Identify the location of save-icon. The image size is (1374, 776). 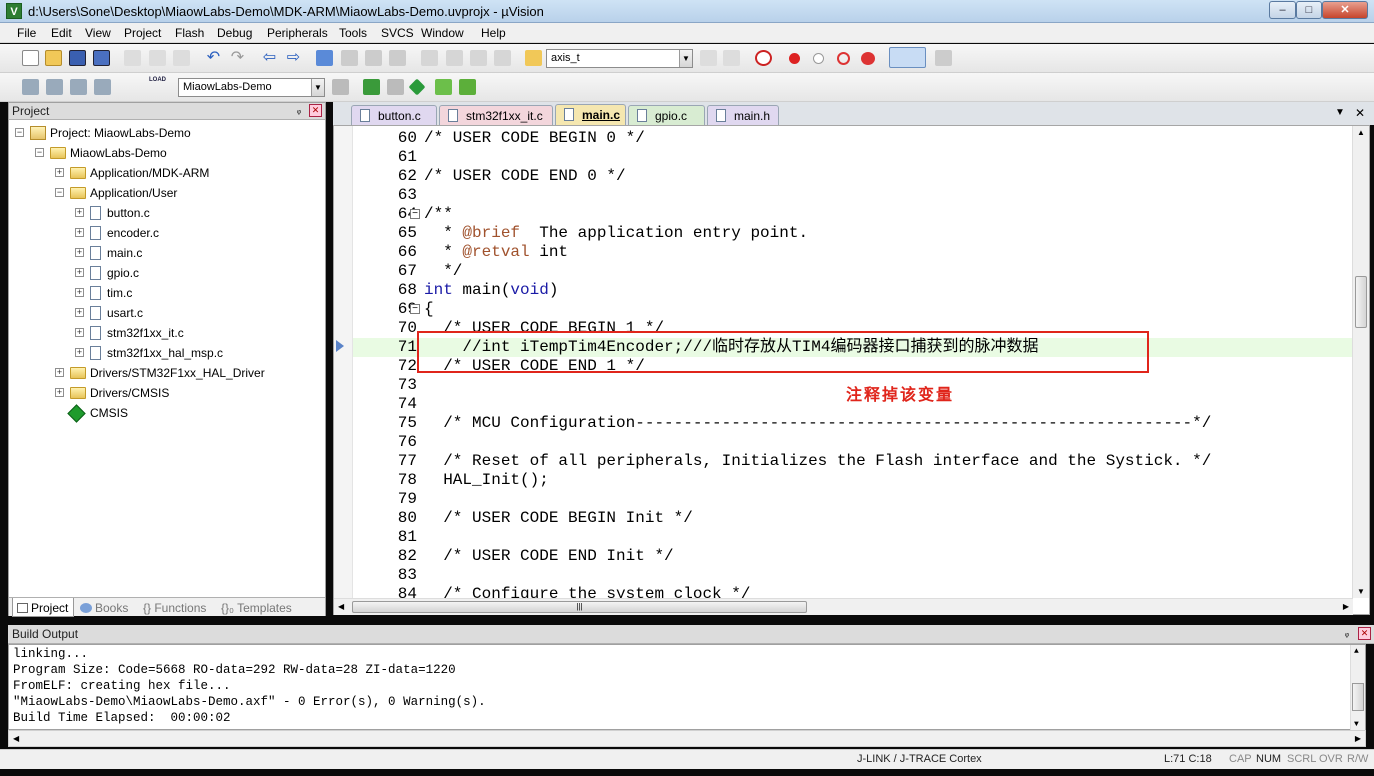
(77, 58).